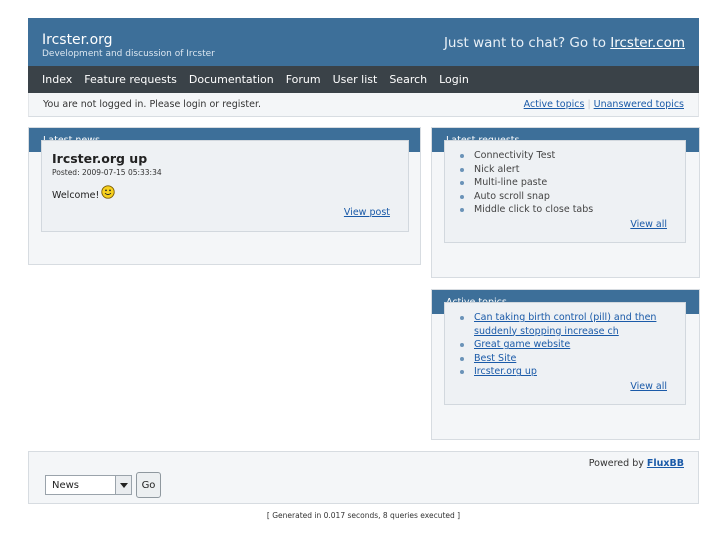  Describe the element at coordinates (648, 224) in the screenshot. I see `requests-view-all-link: View all` at that location.